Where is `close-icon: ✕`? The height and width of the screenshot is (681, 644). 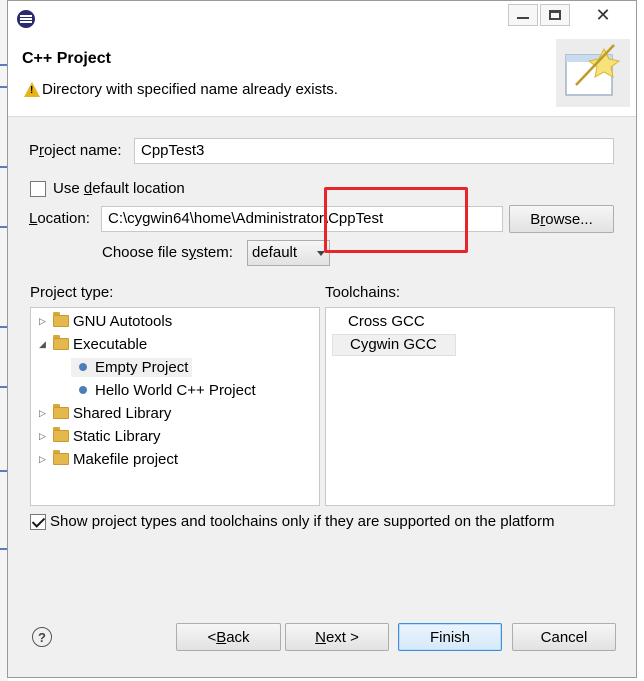
close-icon: ✕ is located at coordinates (603, 14).